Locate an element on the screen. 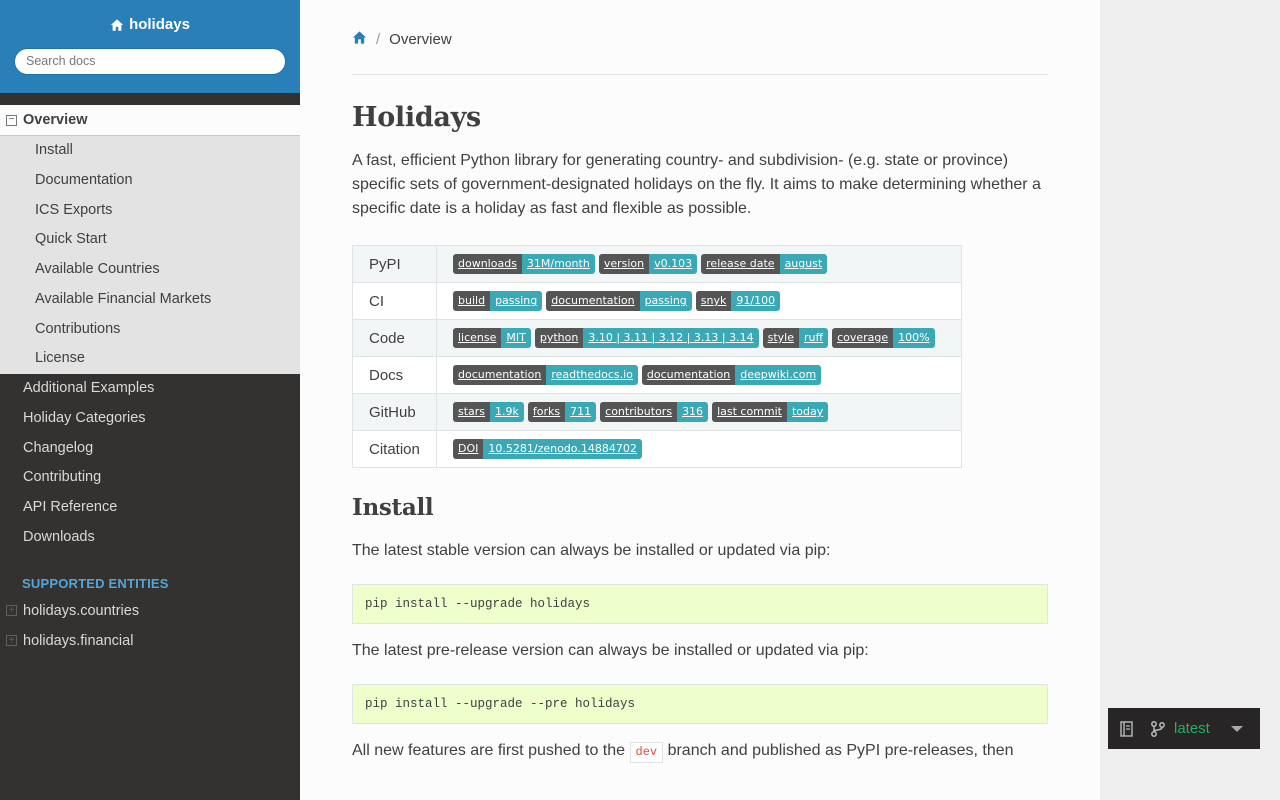 Image resolution: width=1280 pixels, height=800 pixels. badge-value: readthedocs.io is located at coordinates (592, 375).